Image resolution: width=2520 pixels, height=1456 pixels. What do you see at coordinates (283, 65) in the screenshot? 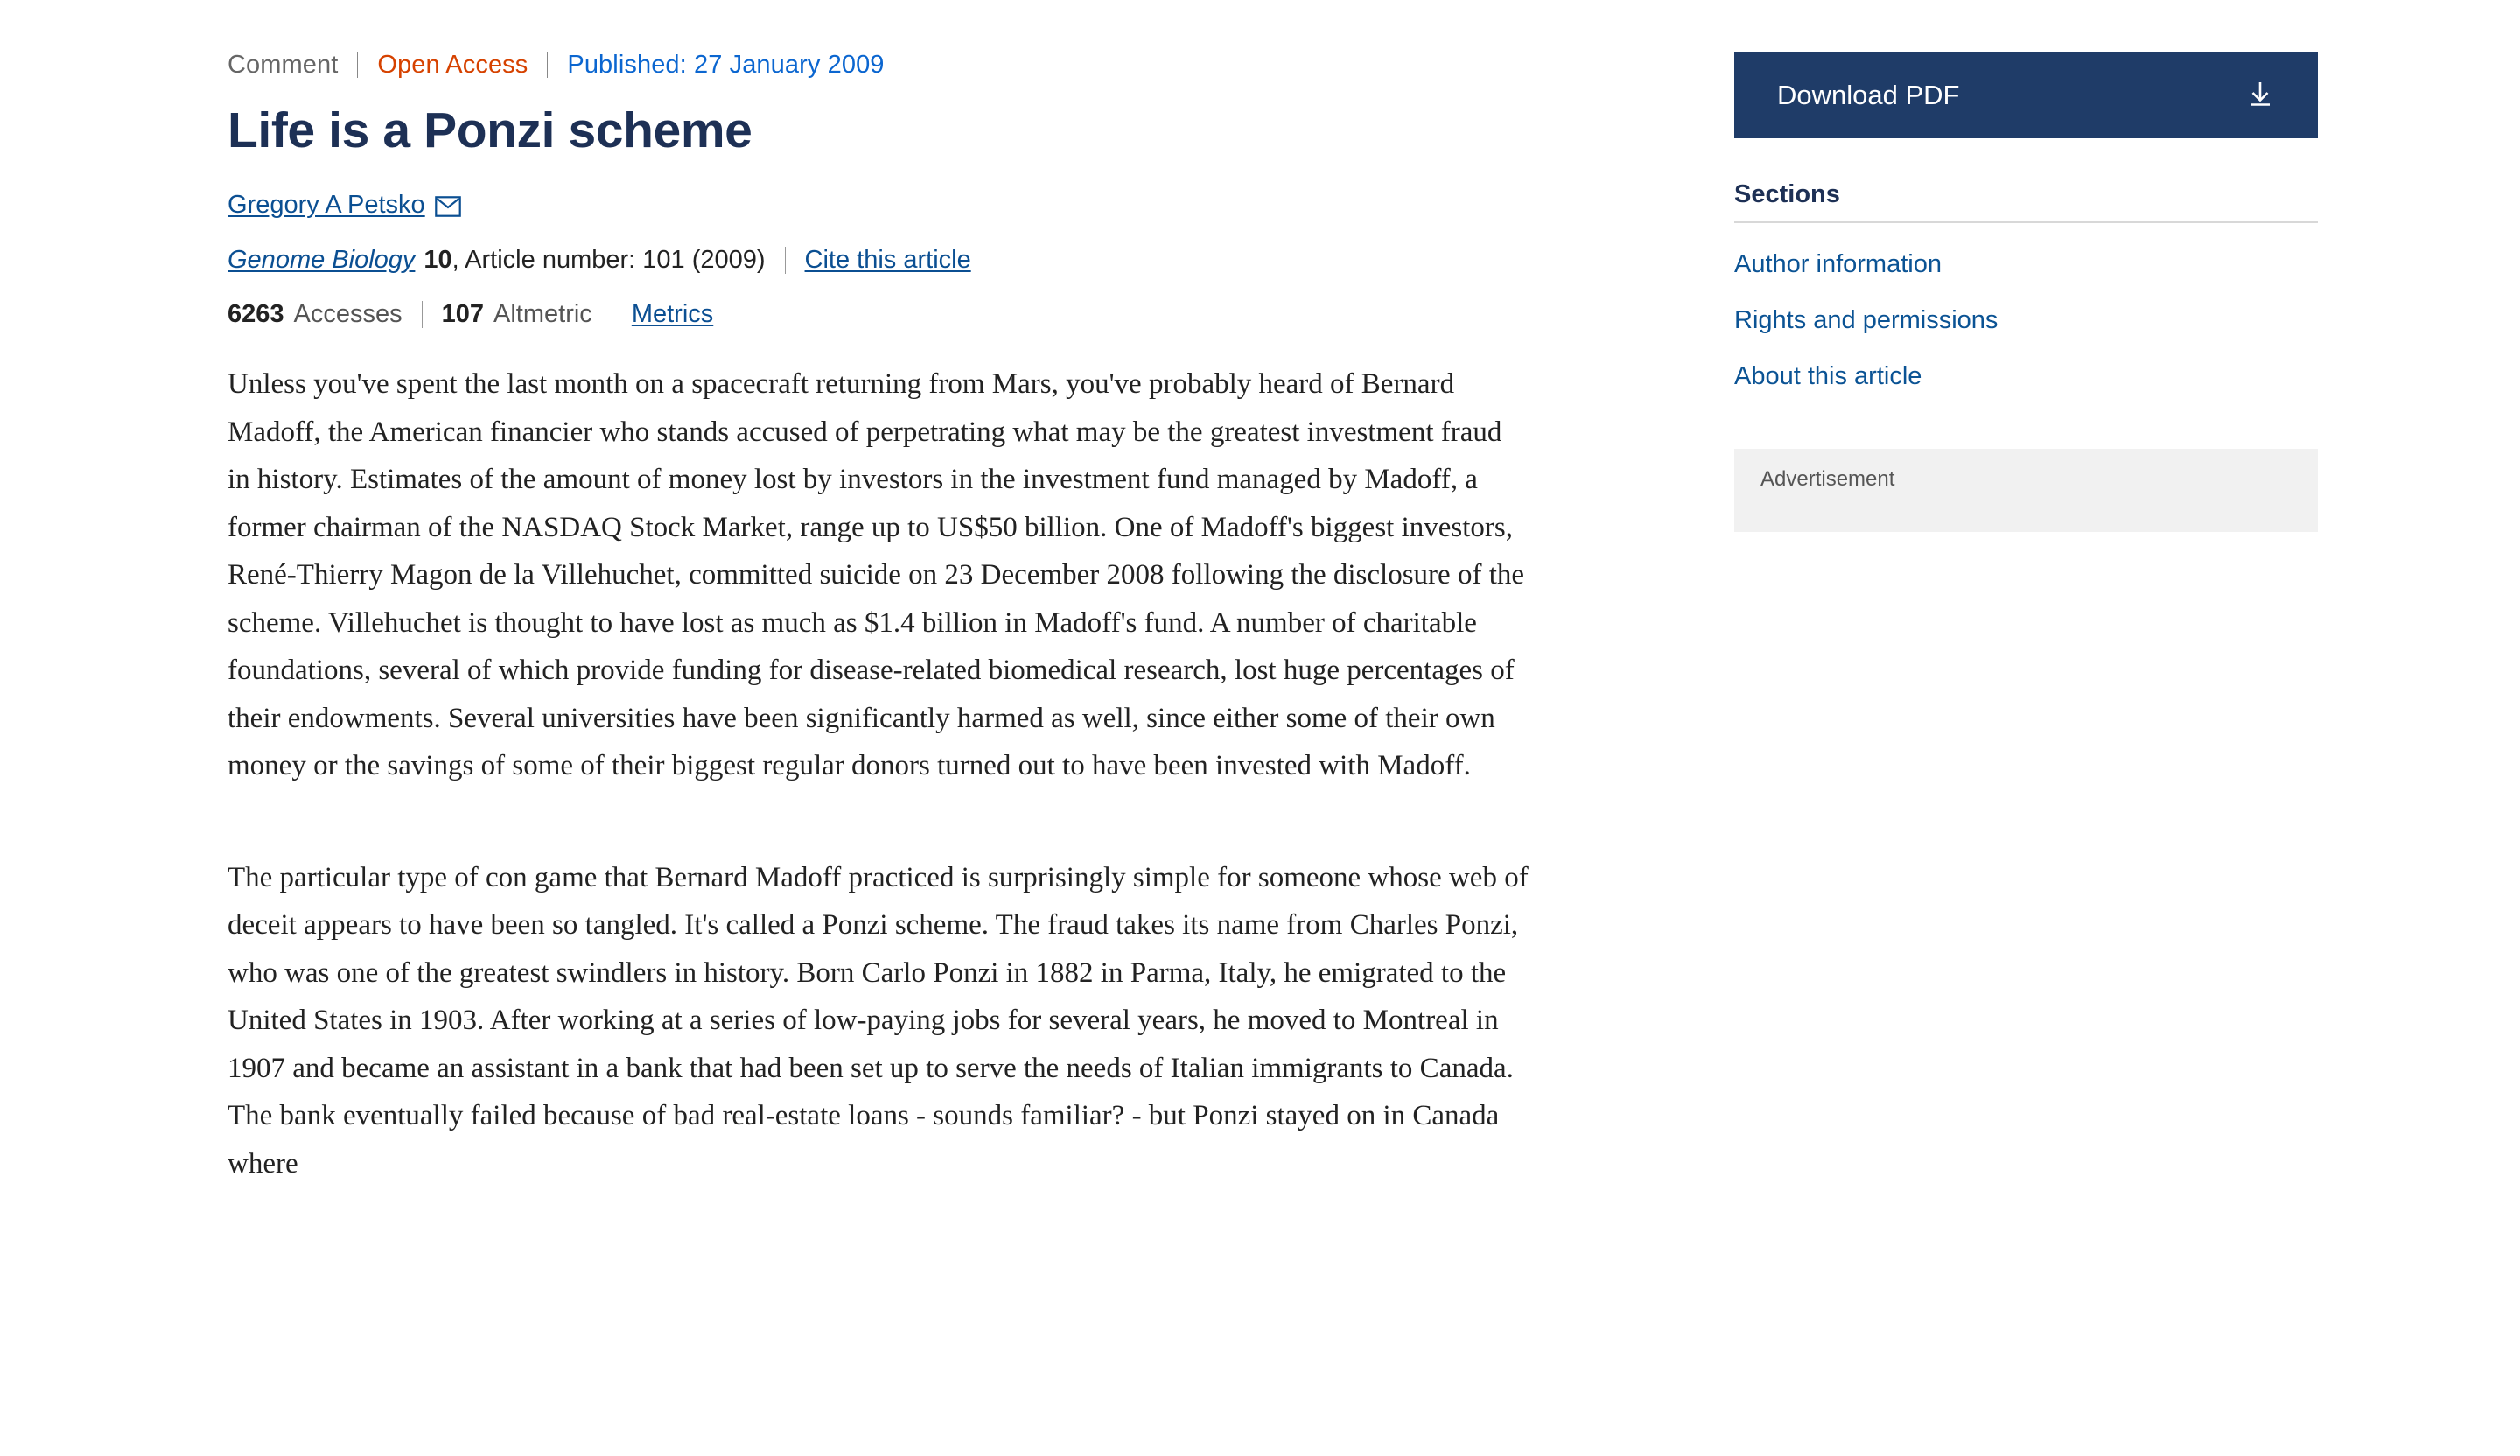
I see `article-type-label: Comment` at bounding box center [283, 65].